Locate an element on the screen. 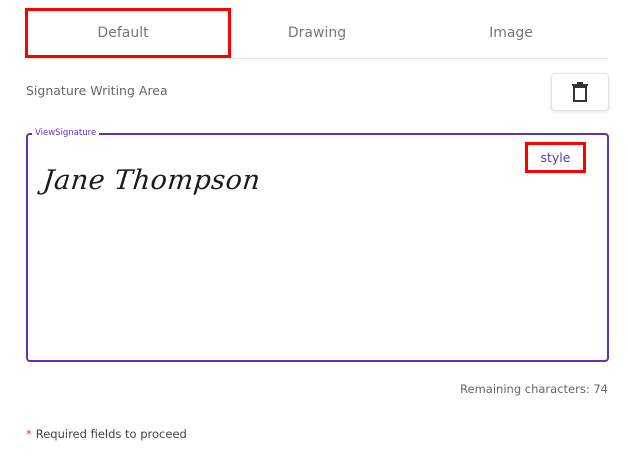 The height and width of the screenshot is (475, 628). clear-signature-button is located at coordinates (580, 92).